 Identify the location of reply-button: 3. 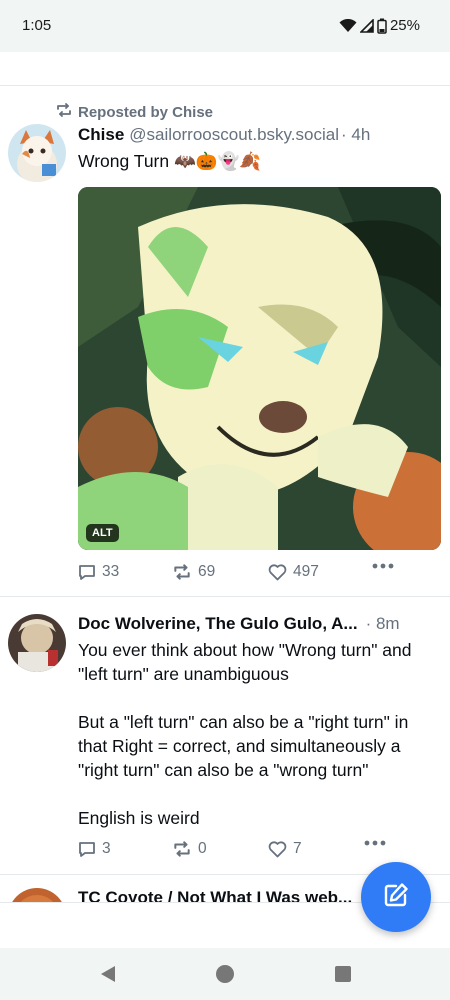
(94, 849).